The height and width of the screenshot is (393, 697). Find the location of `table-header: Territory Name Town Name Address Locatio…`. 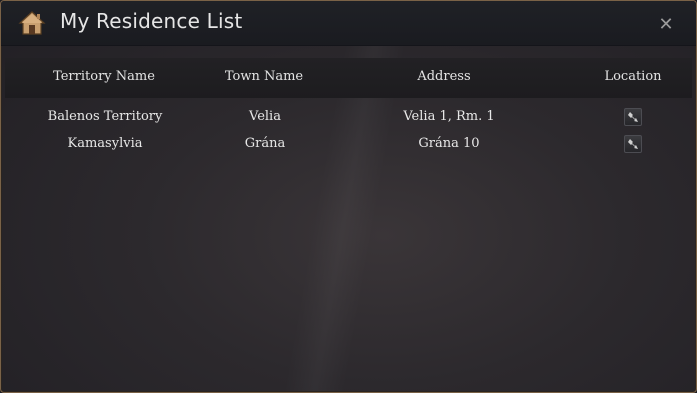

table-header: Territory Name Town Name Address Locatio… is located at coordinates (348, 78).